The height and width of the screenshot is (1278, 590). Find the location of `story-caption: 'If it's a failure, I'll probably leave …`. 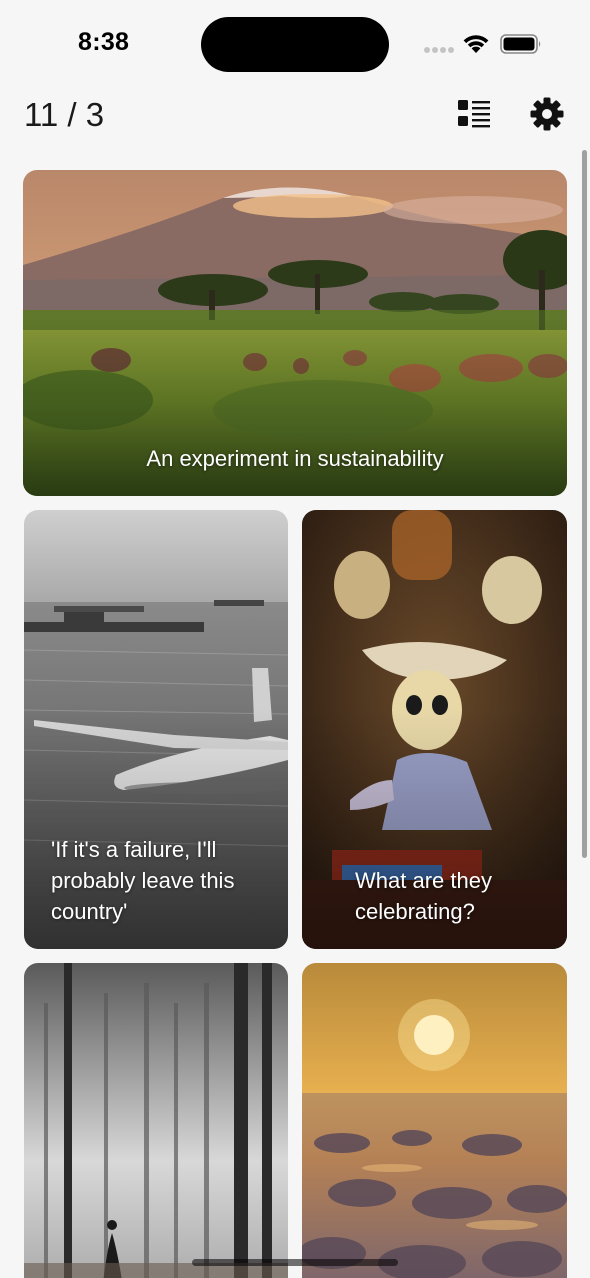

story-caption: 'If it's a failure, I'll probably leave … is located at coordinates (143, 880).